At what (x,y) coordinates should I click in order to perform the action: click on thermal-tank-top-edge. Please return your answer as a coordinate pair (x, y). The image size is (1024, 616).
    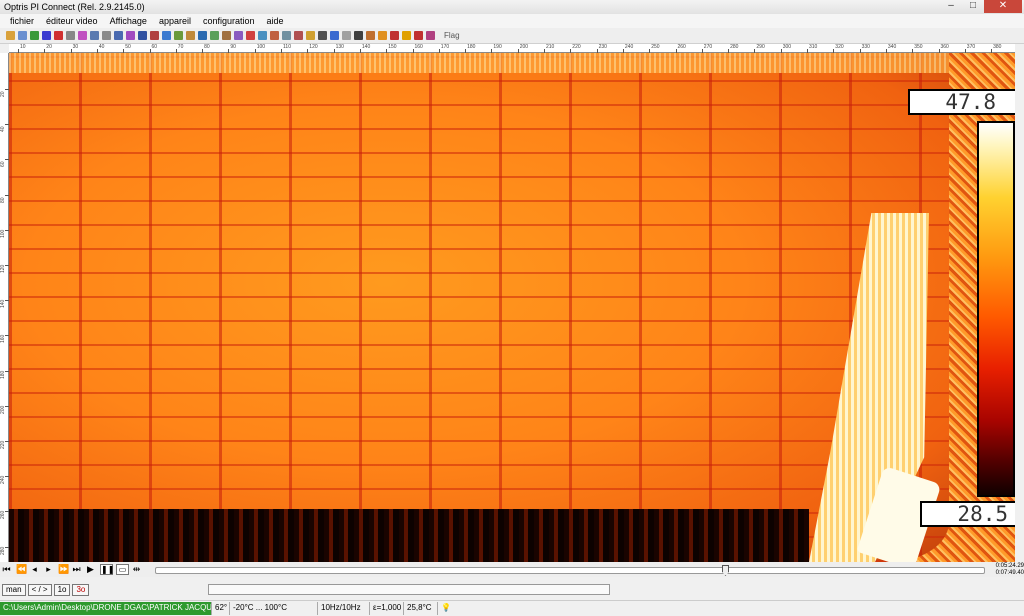
    Looking at the image, I should click on (479, 63).